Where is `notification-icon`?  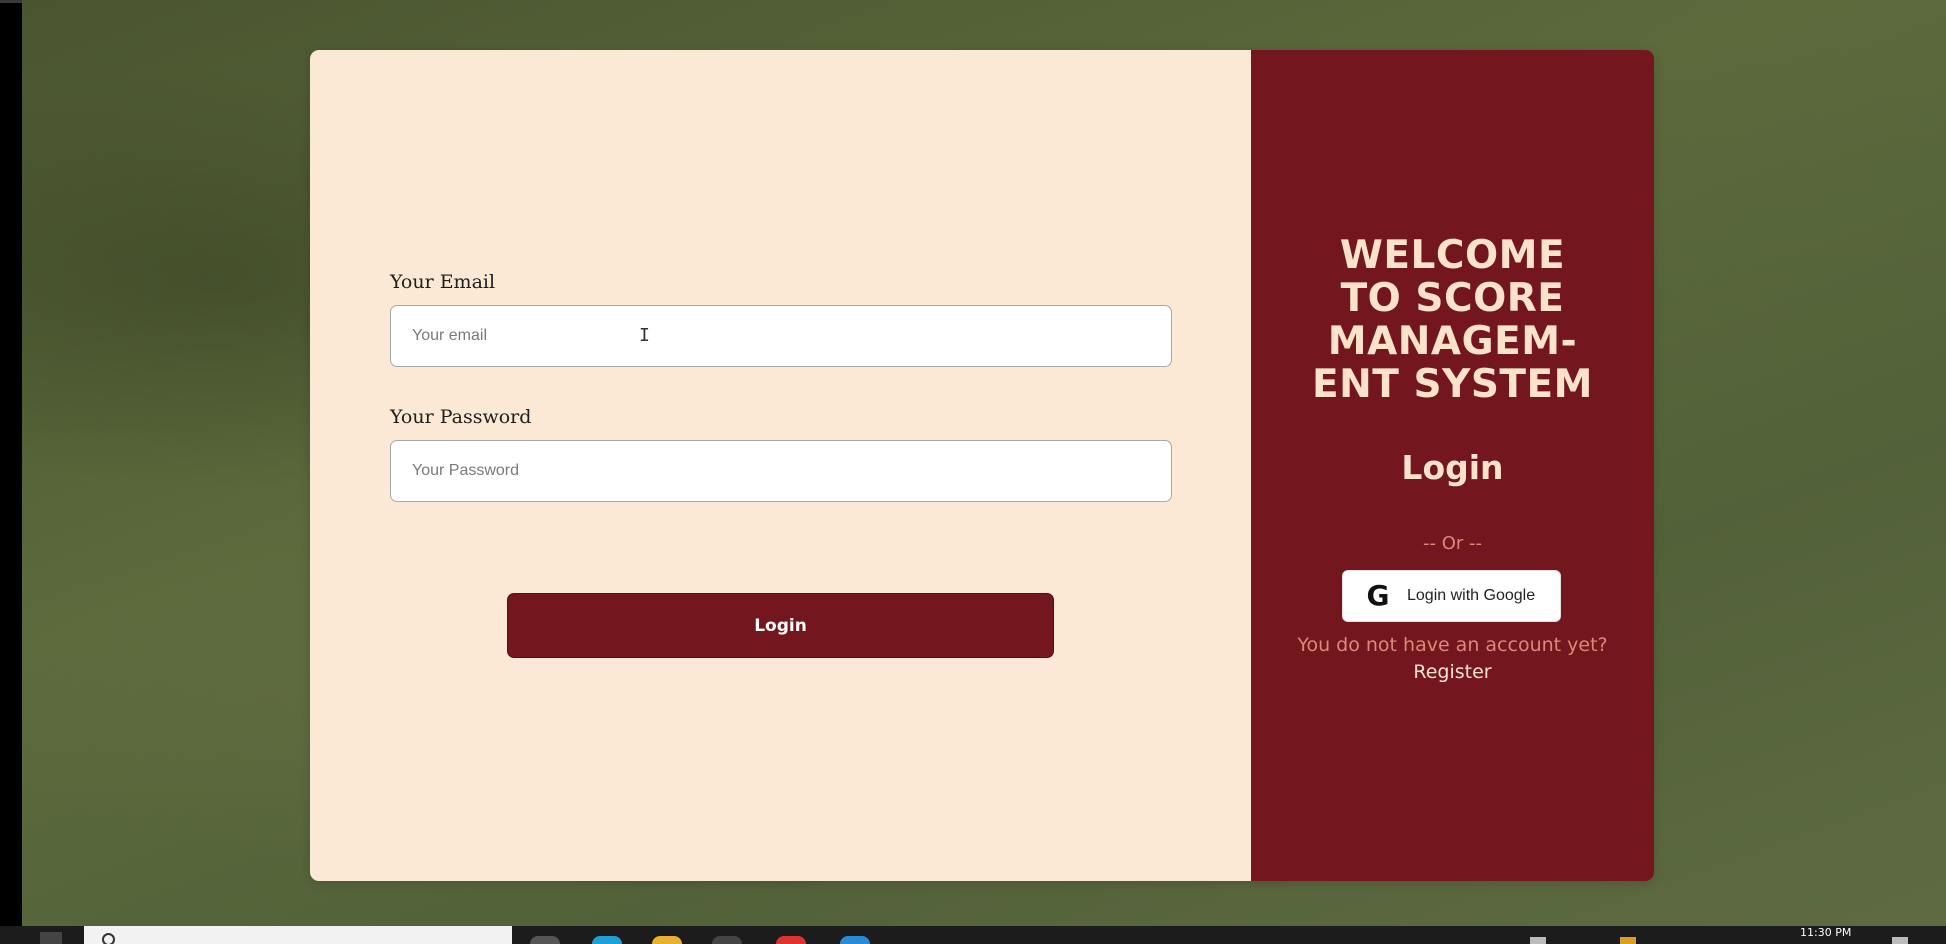 notification-icon is located at coordinates (1900, 940).